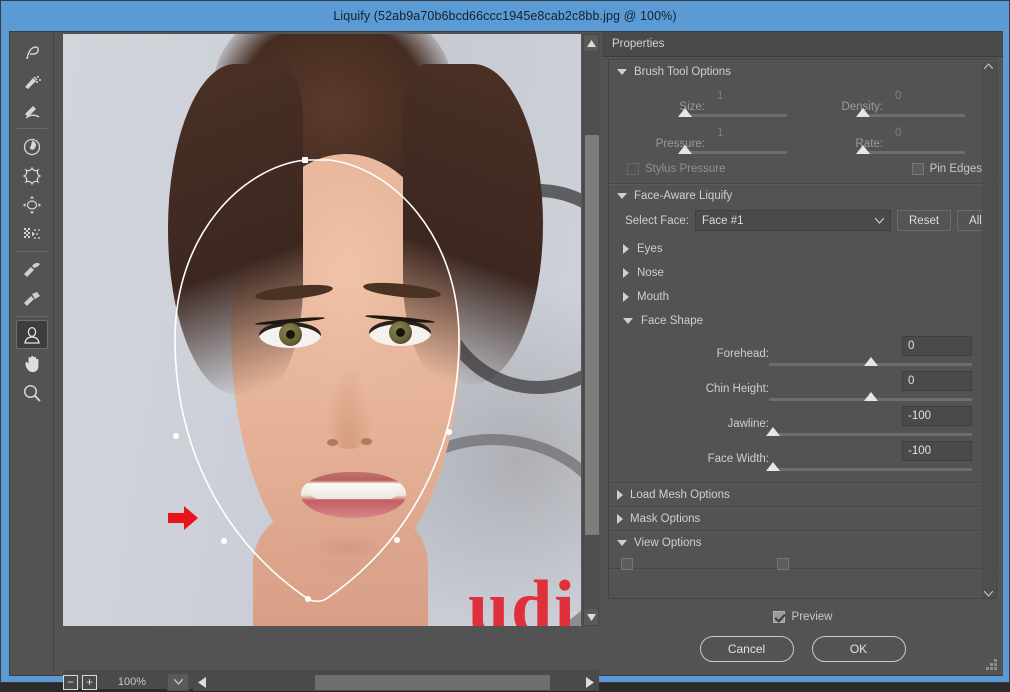  What do you see at coordinates (32, 175) in the screenshot?
I see `pucker-tool-icon` at bounding box center [32, 175].